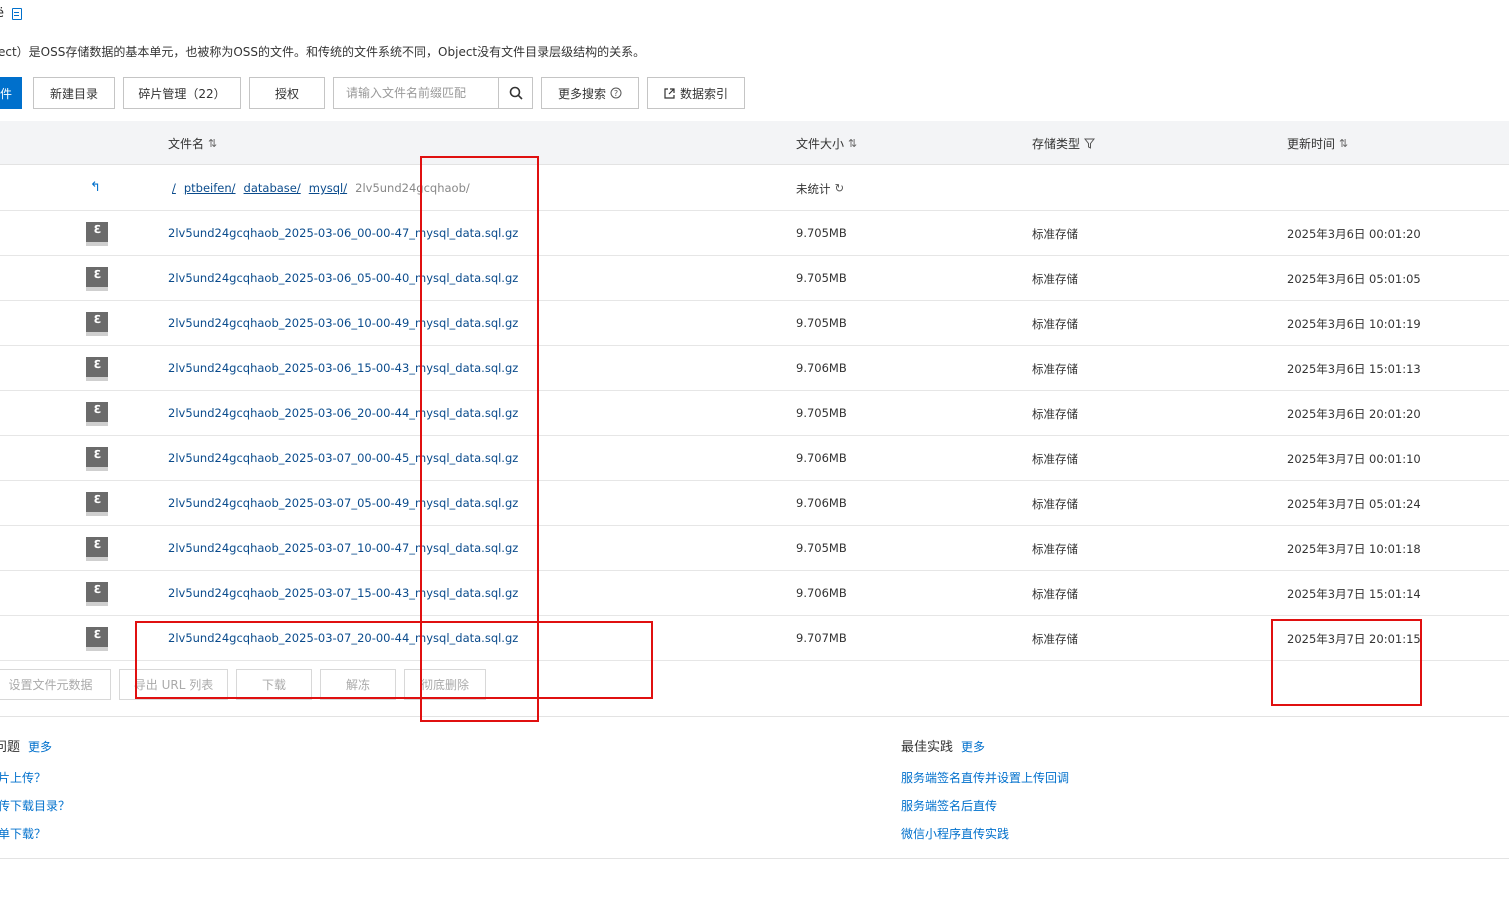  I want to click on breadcrumb-database: database/, so click(272, 188).